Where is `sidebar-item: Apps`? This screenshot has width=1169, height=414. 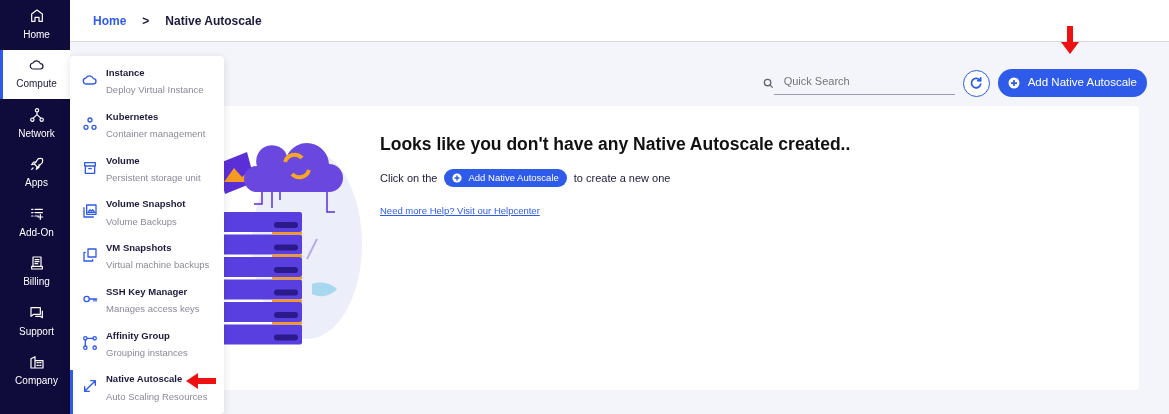 sidebar-item: Apps is located at coordinates (35, 173).